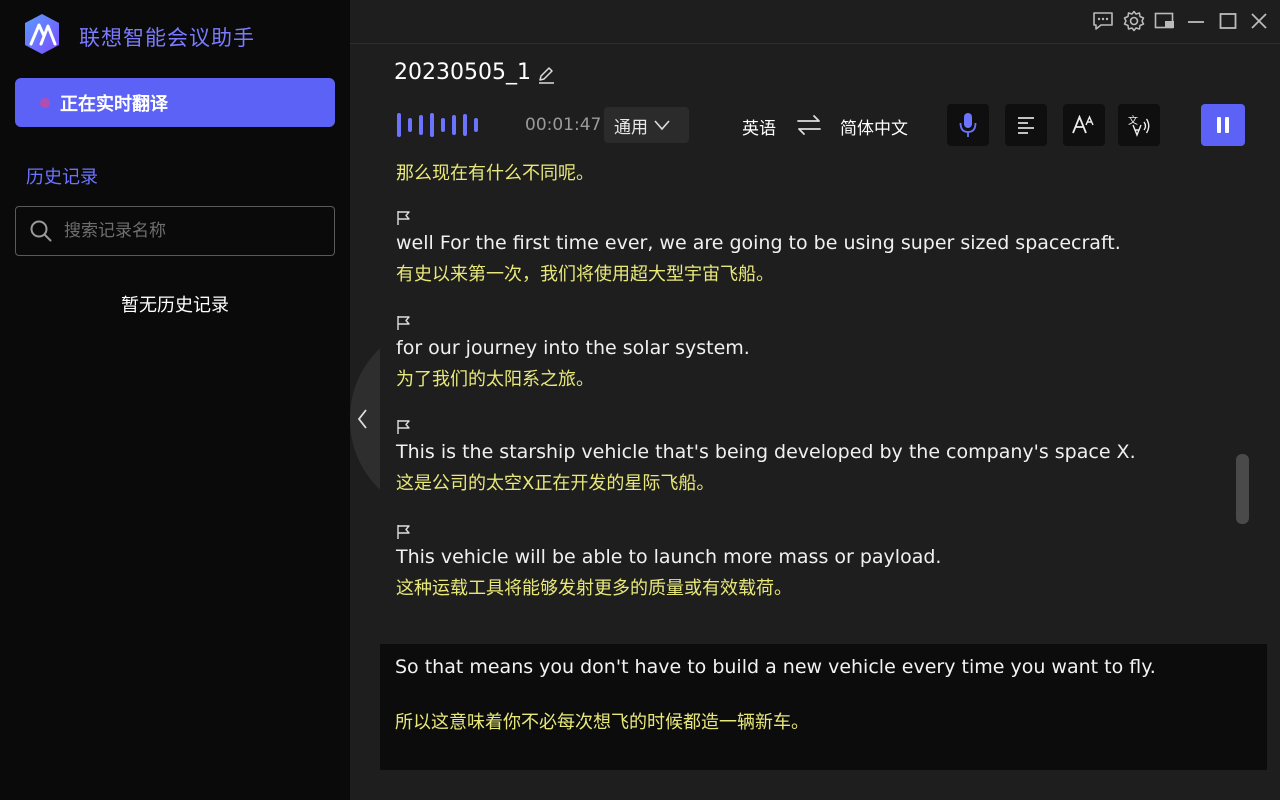 This screenshot has width=1280, height=800. I want to click on audio-waveform, so click(437, 125).